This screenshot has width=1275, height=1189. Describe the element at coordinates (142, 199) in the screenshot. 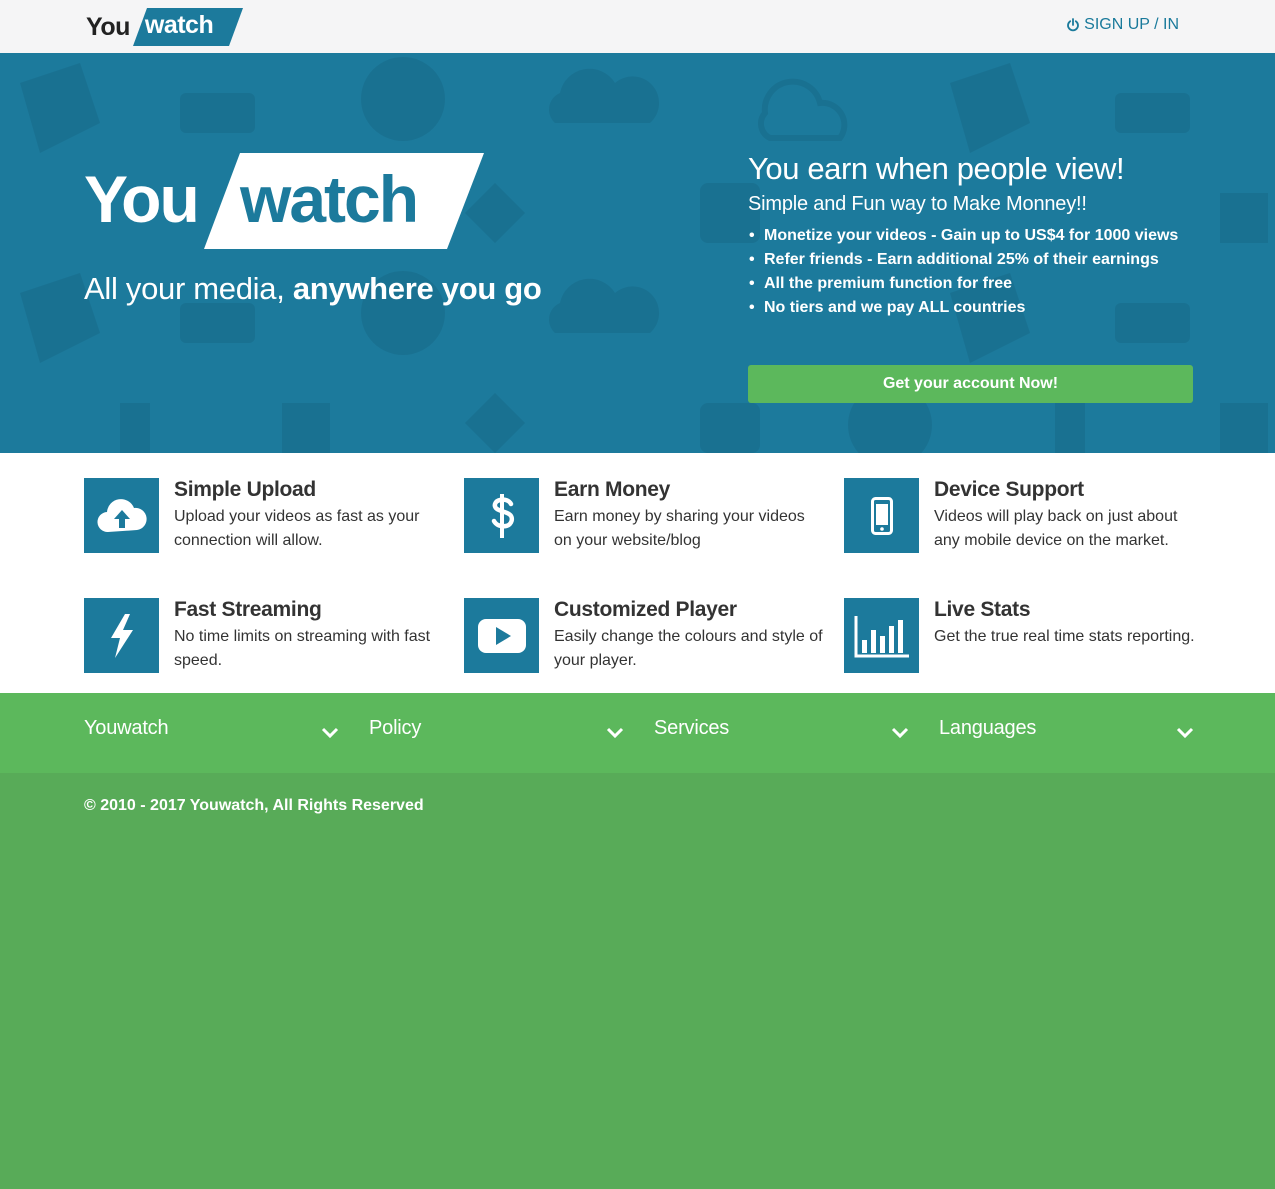

I see `hero-logo-you: You` at that location.